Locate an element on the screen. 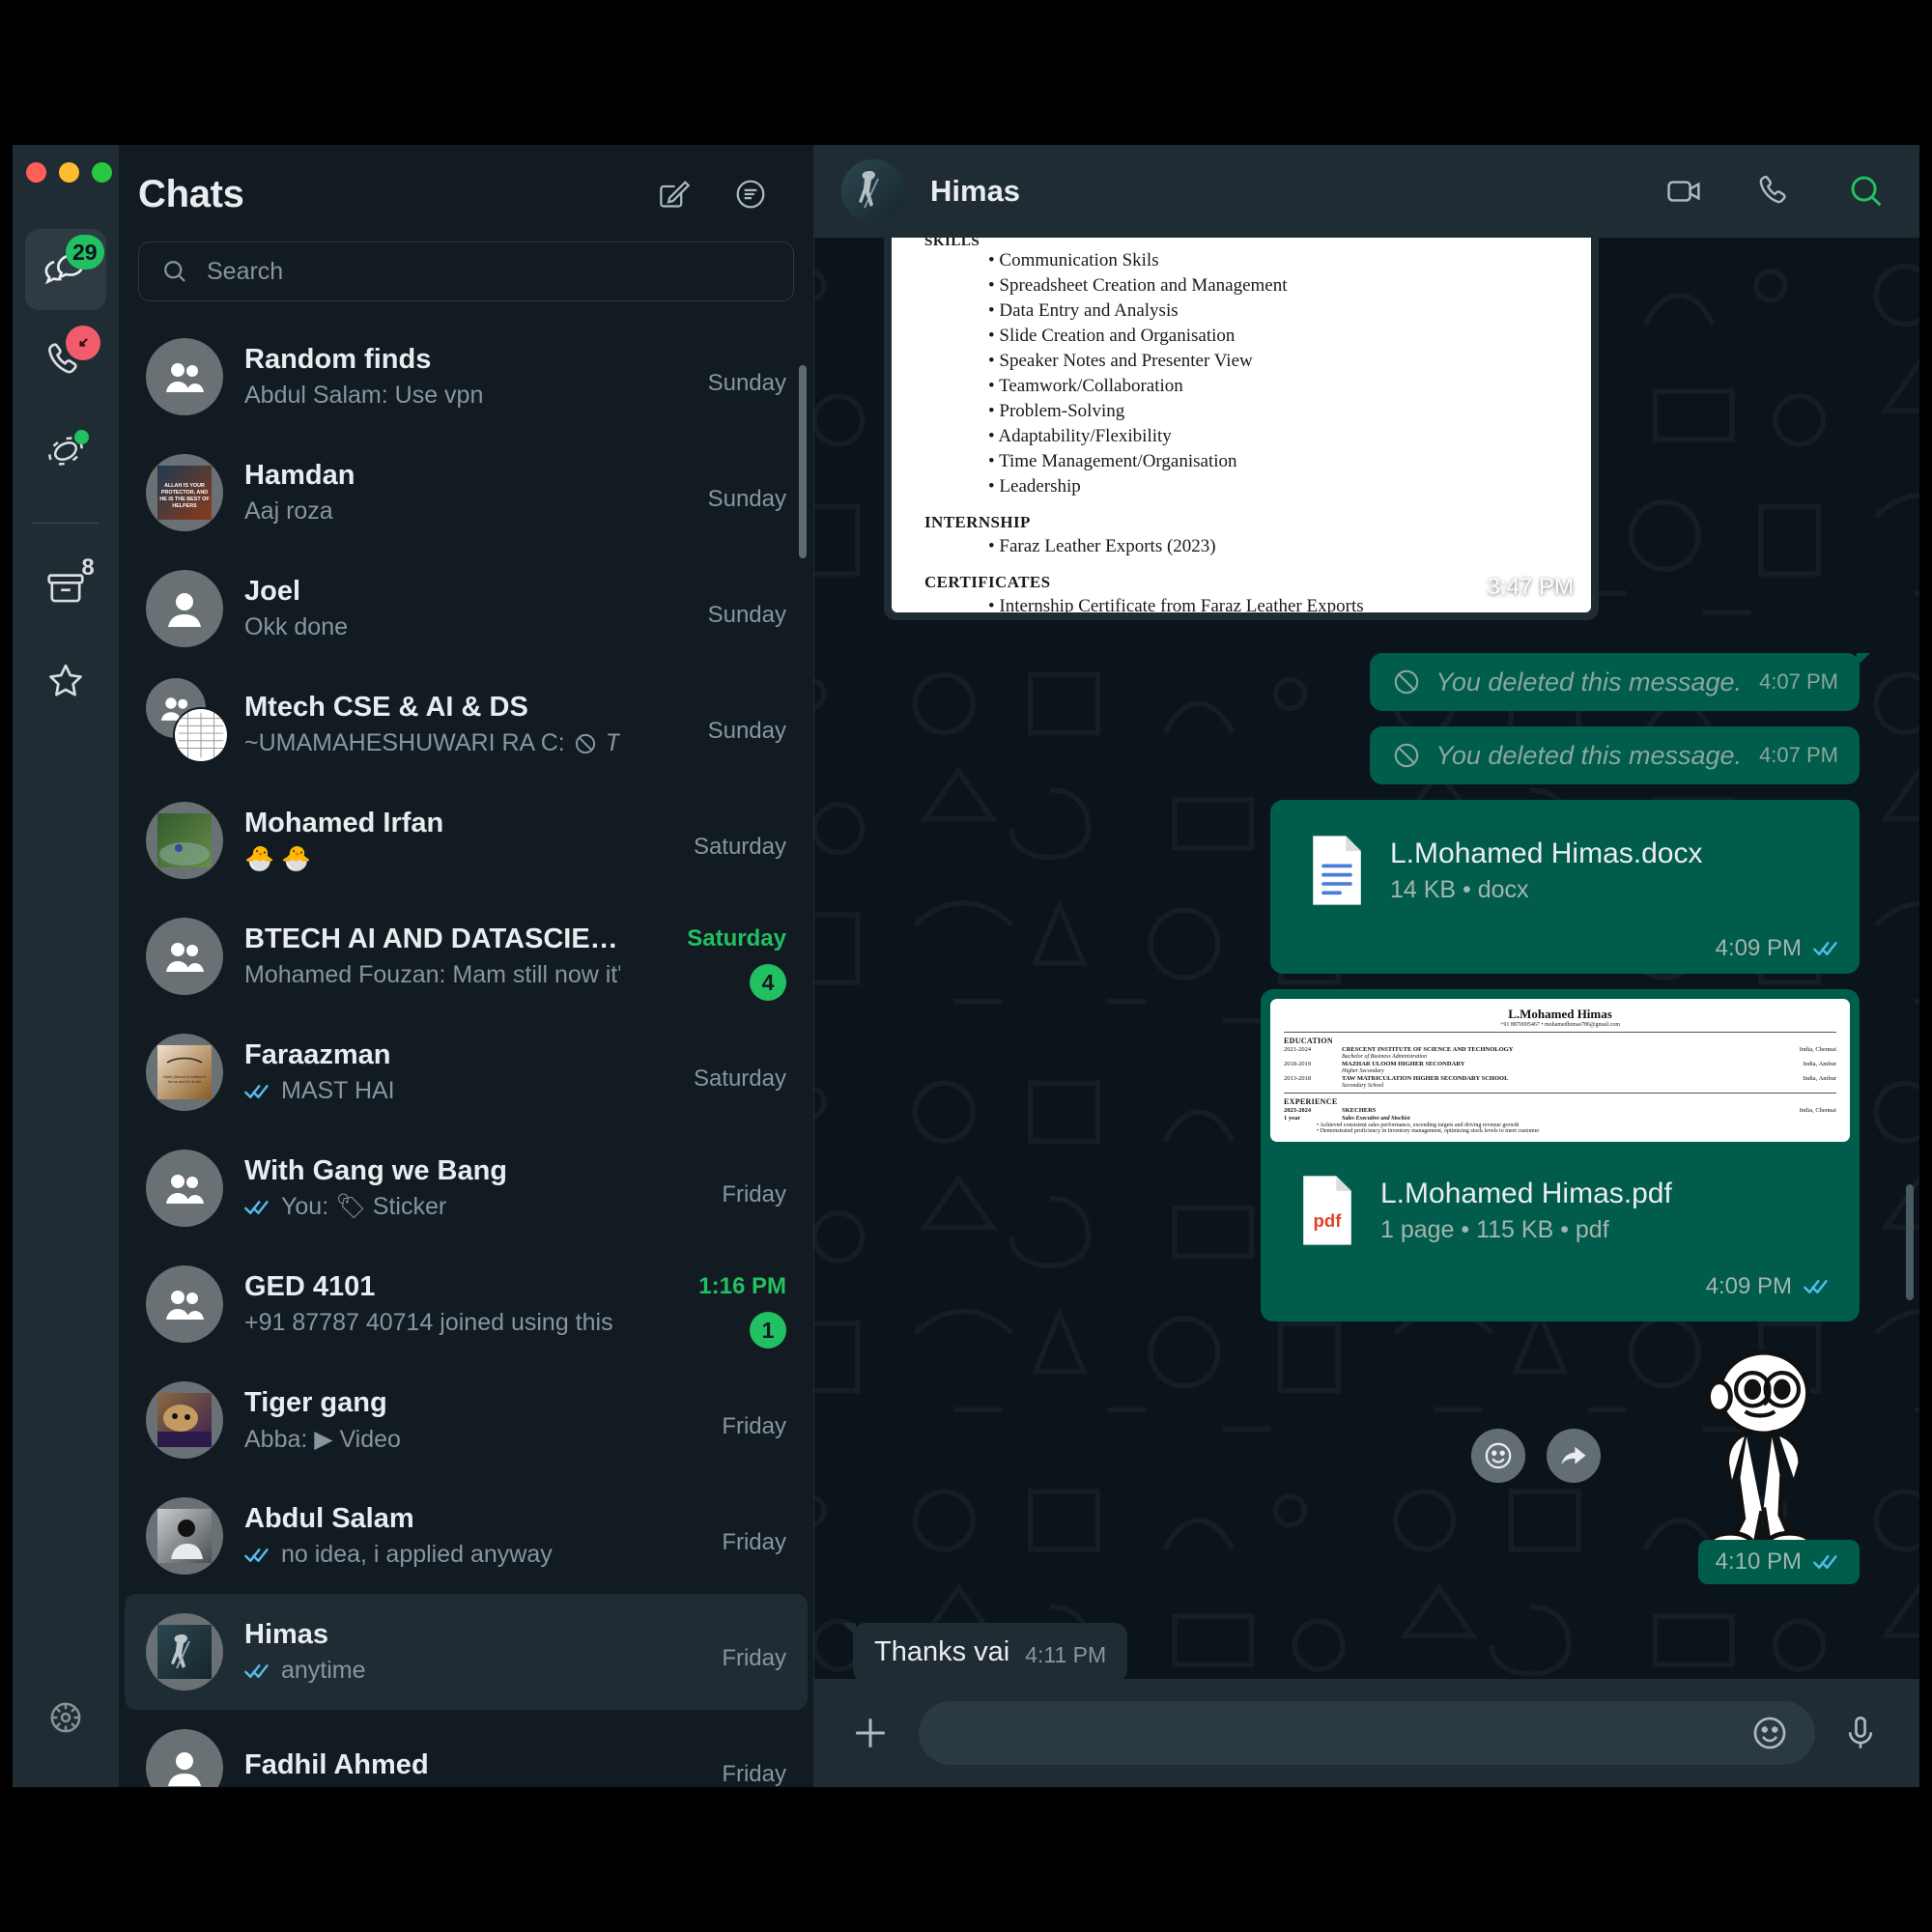  chat-item-name: BTECH AI AND DATASCIENCE is located at coordinates (432, 939).